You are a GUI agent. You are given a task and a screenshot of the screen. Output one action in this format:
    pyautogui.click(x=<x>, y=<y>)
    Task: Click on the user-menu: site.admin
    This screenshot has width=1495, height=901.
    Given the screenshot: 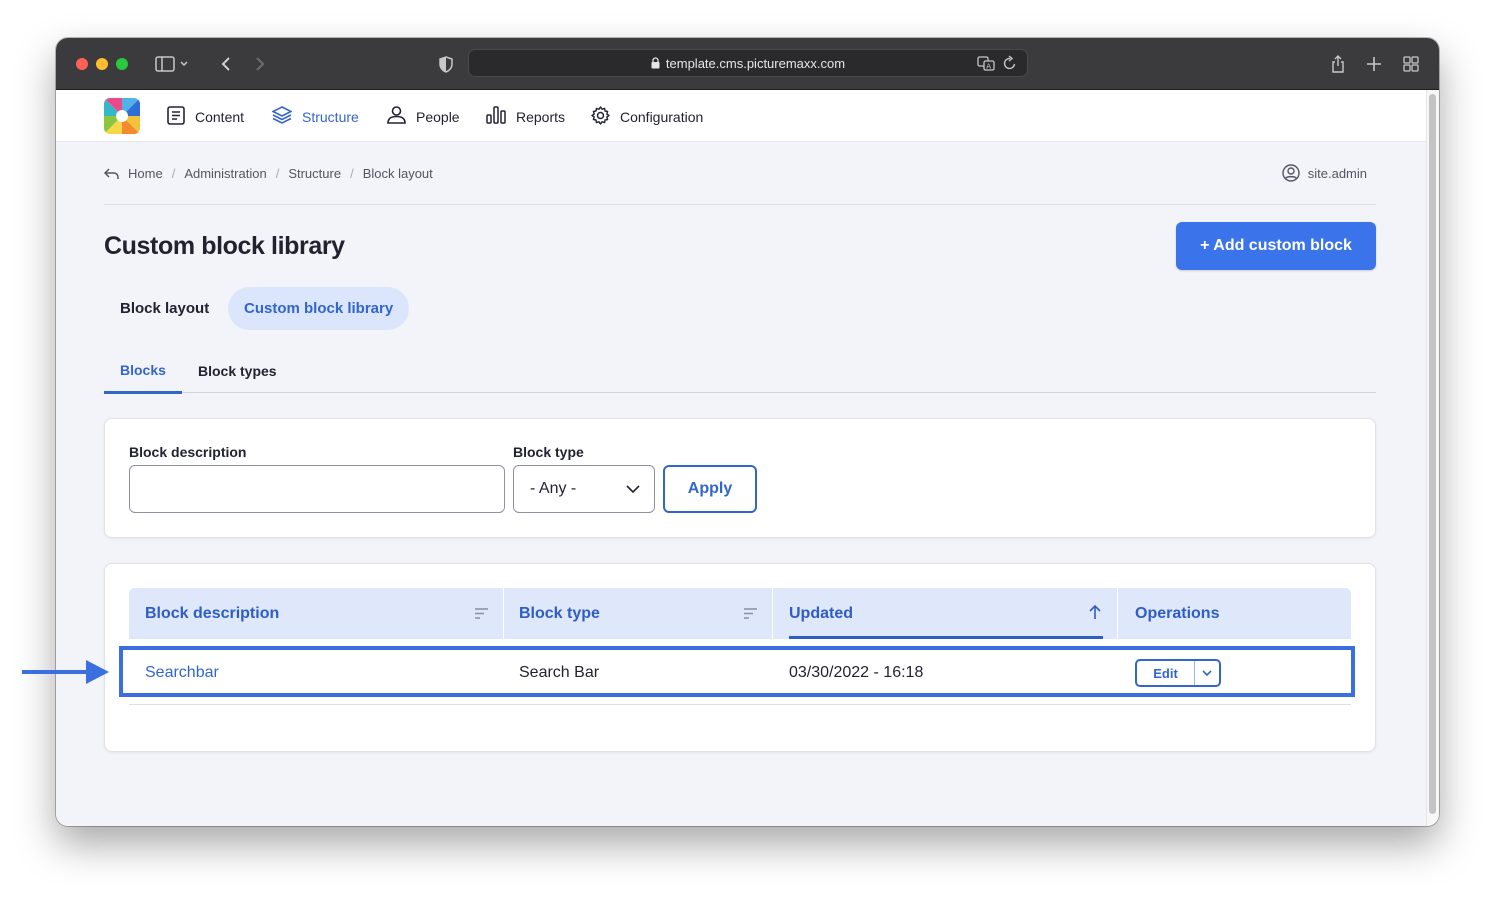 What is the action you would take?
    pyautogui.click(x=1324, y=173)
    